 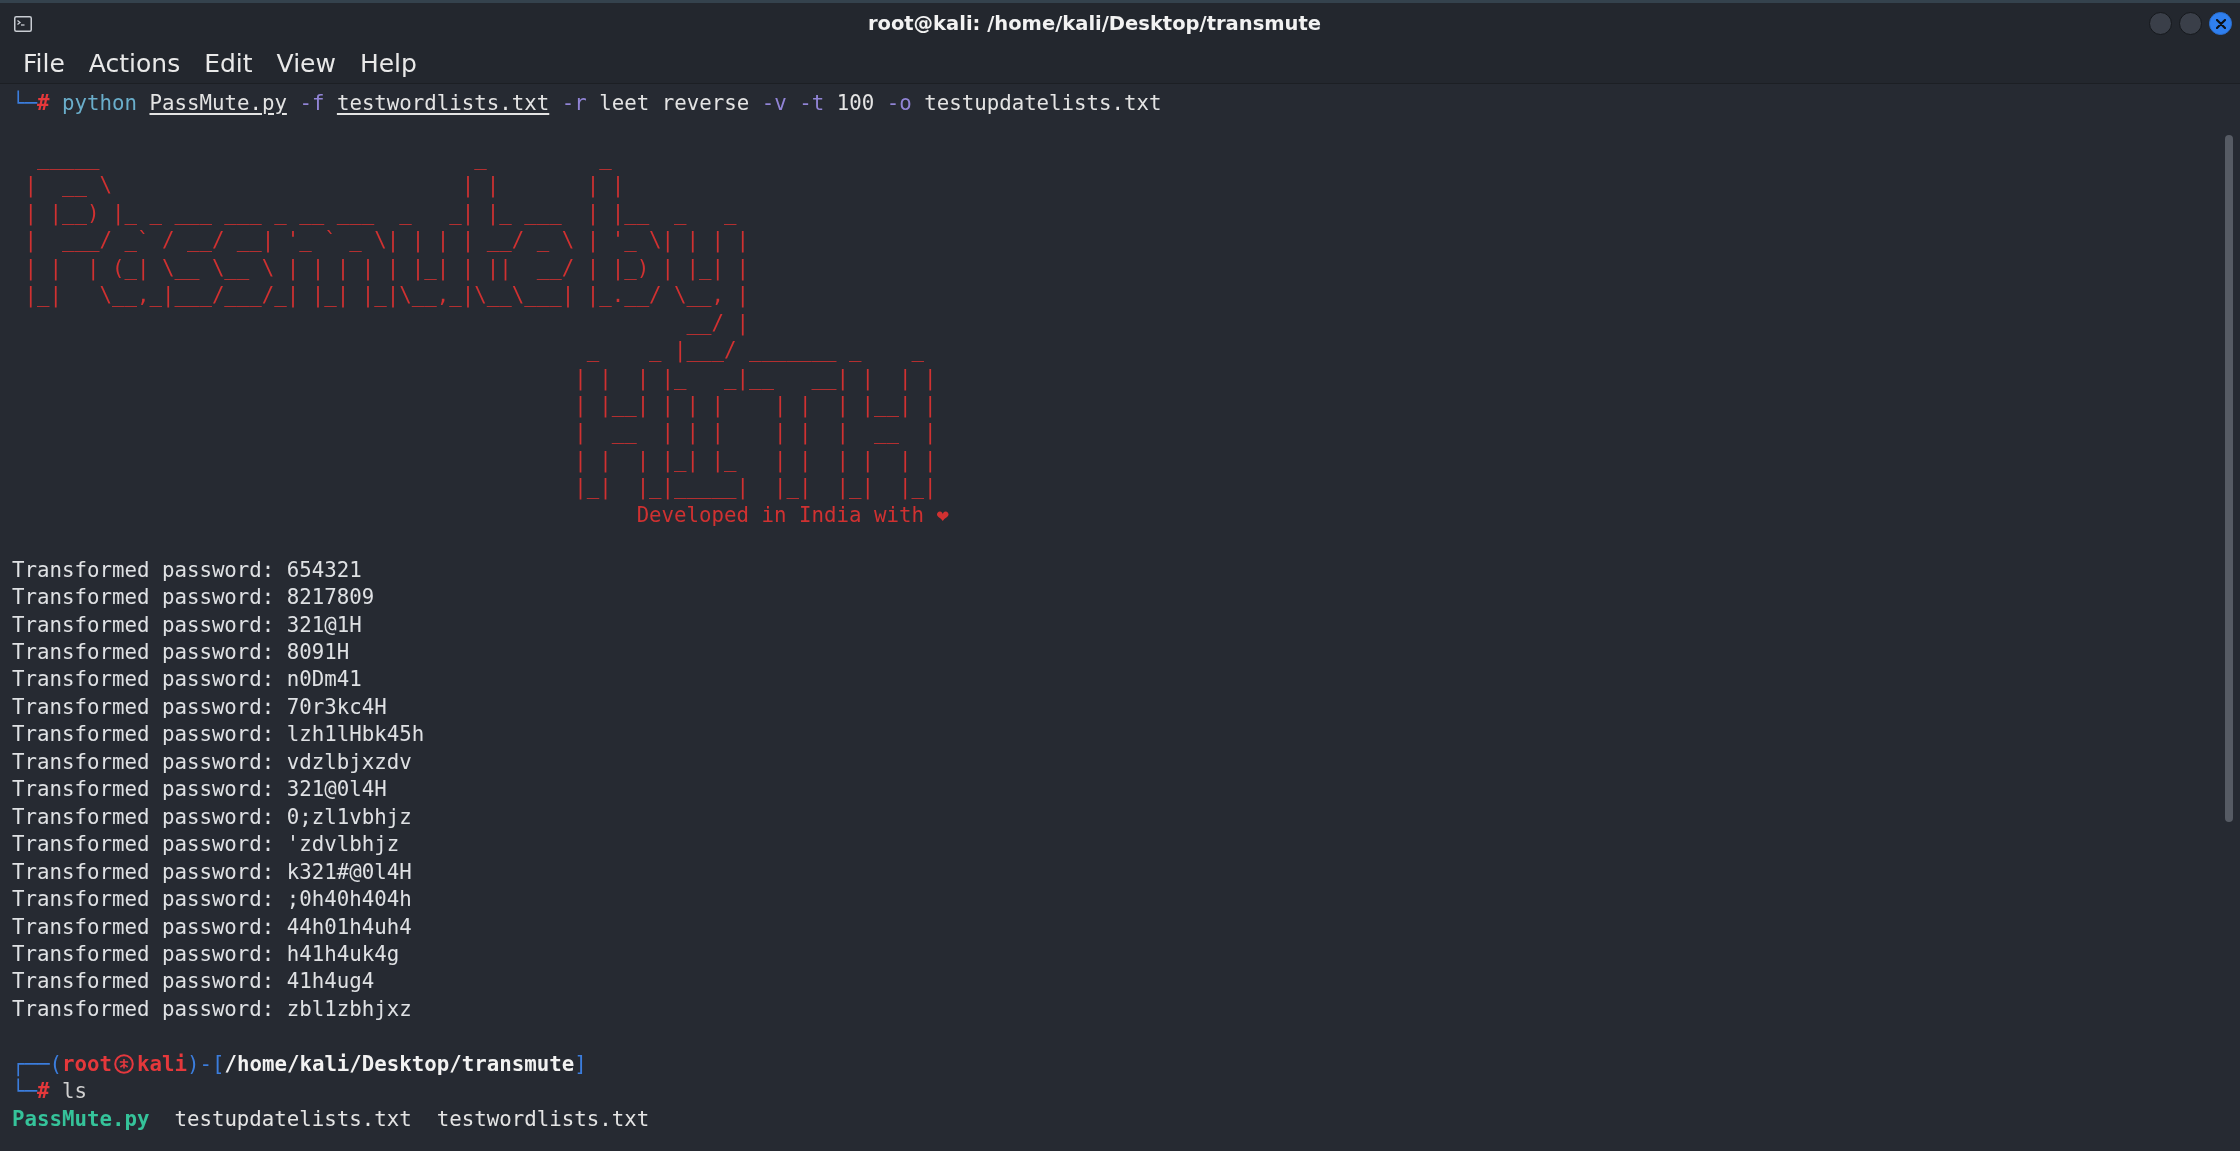 What do you see at coordinates (187, 570) in the screenshot?
I see `output-line: Transformed password: 654321` at bounding box center [187, 570].